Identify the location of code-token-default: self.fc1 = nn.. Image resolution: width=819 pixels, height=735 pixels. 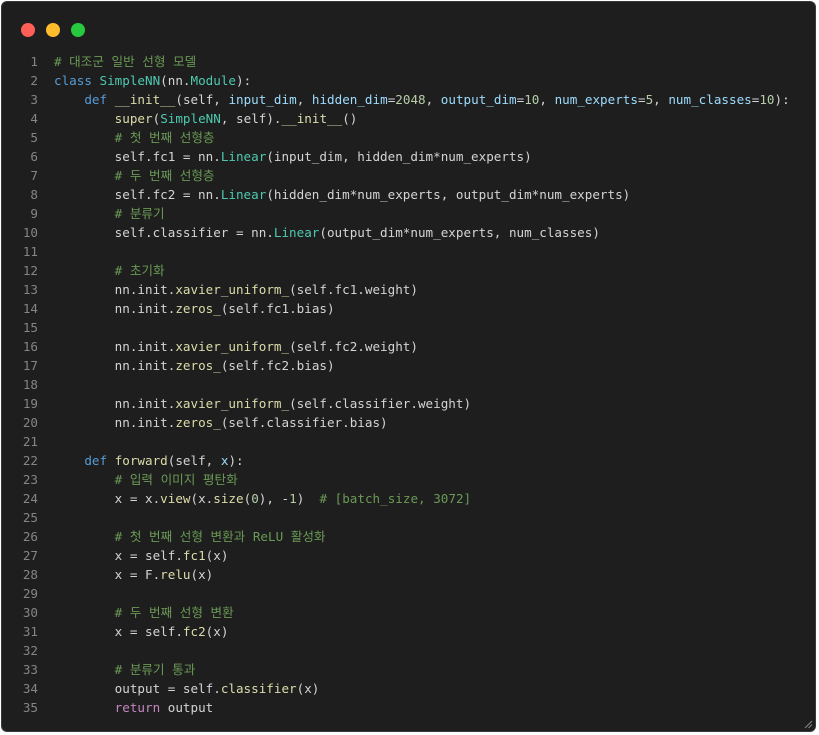
(137, 156).